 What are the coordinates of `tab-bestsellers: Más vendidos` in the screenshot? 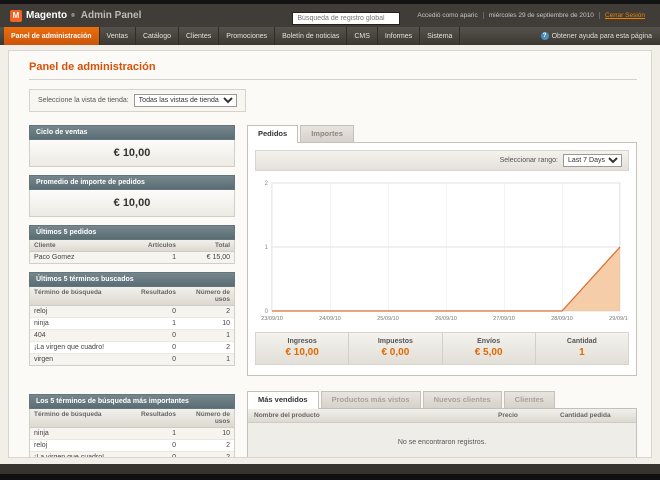 It's located at (283, 400).